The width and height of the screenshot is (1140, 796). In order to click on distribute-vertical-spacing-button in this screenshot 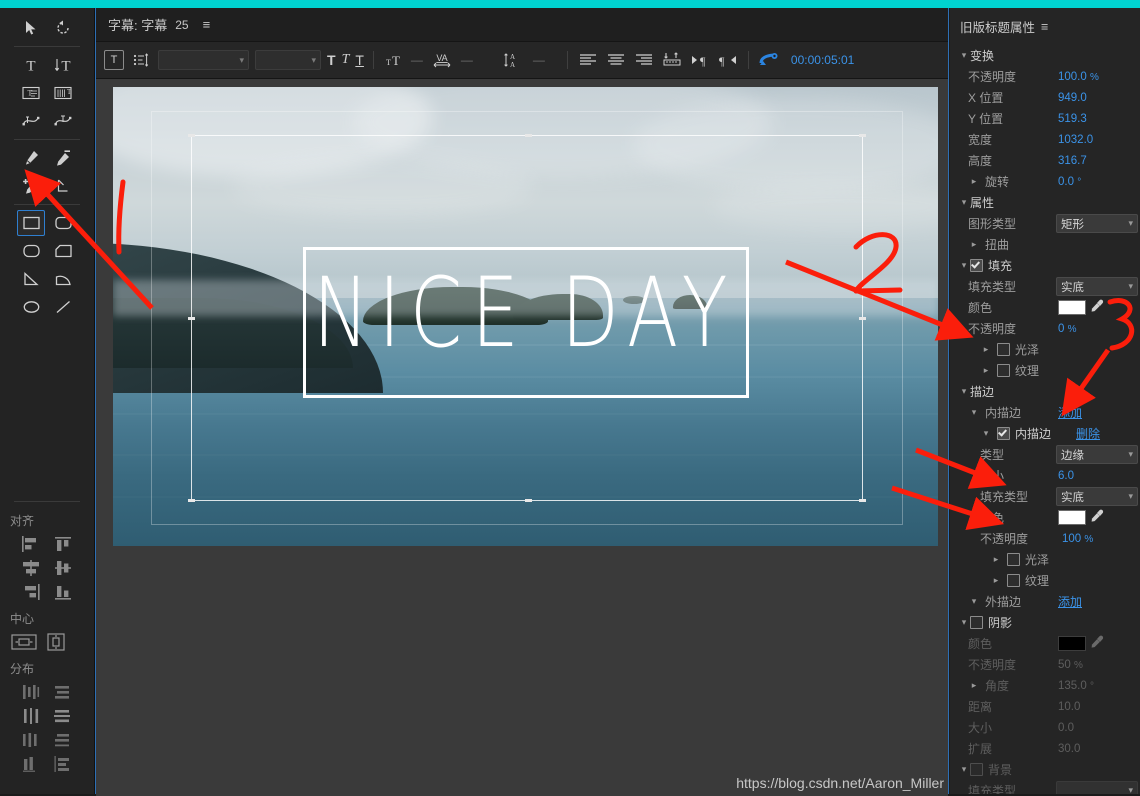, I will do `click(63, 764)`.